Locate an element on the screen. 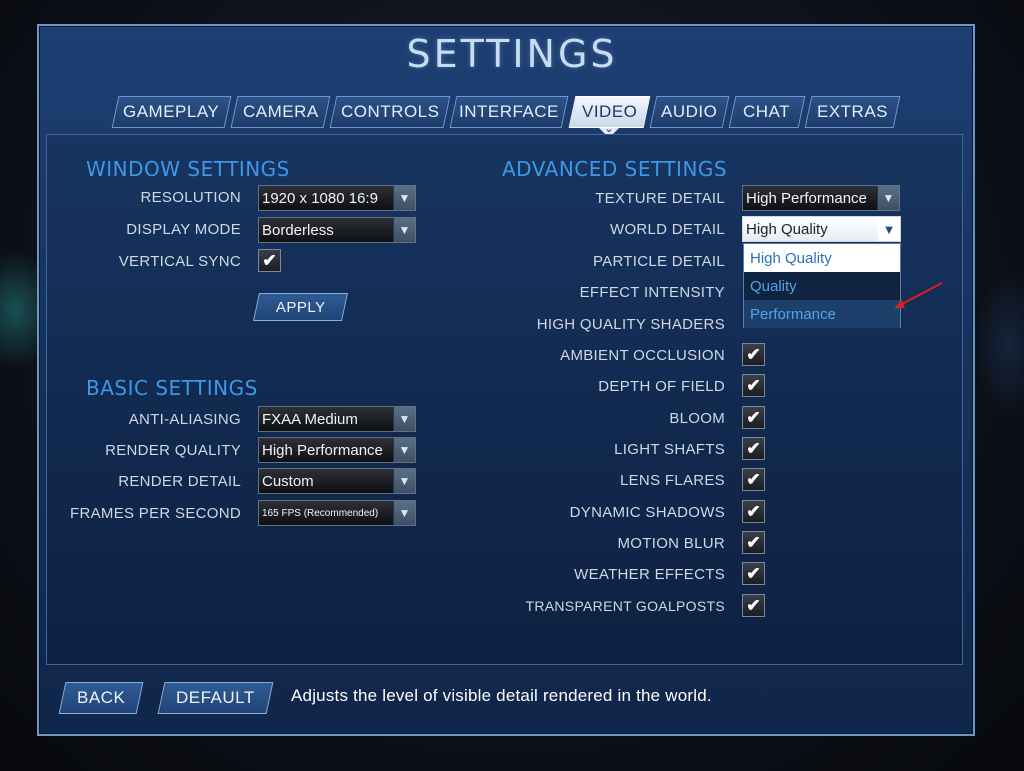  light-shafts-label: LIGHT SHAFTS is located at coordinates (669, 449).